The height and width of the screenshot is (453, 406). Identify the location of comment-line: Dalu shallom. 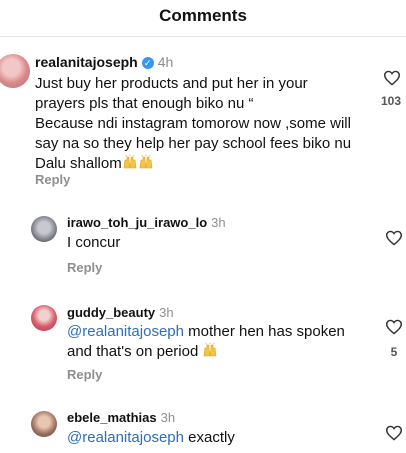
(193, 164).